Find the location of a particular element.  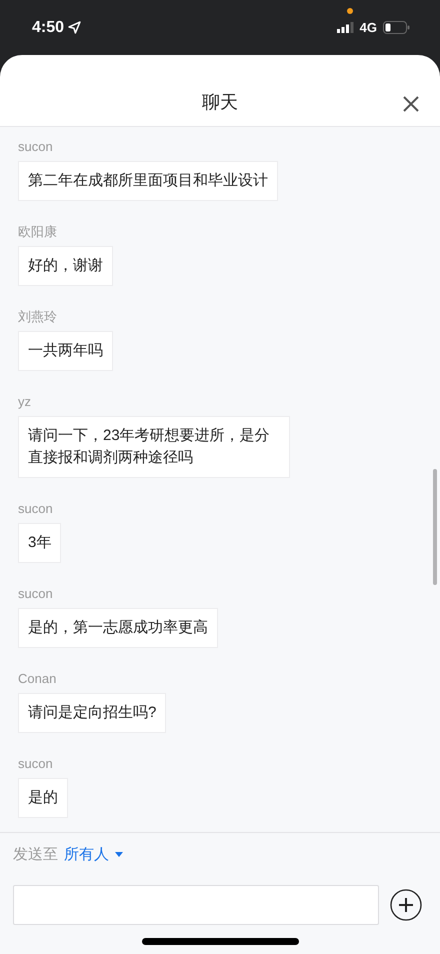

close-icon is located at coordinates (411, 104).